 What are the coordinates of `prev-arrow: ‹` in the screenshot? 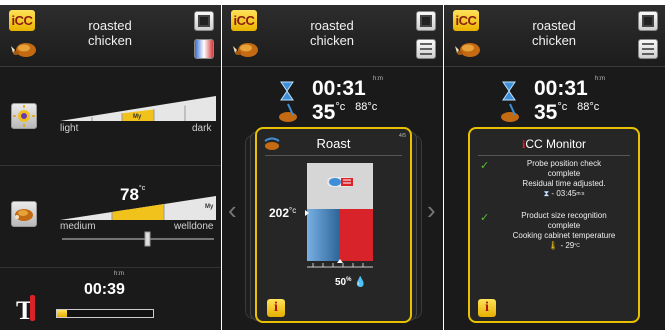 It's located at (232, 210).